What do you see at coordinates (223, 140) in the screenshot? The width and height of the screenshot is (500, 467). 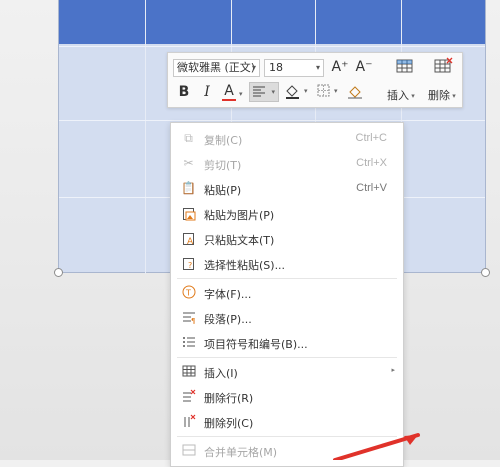 I see `menu-item-label: 复制(C)` at bounding box center [223, 140].